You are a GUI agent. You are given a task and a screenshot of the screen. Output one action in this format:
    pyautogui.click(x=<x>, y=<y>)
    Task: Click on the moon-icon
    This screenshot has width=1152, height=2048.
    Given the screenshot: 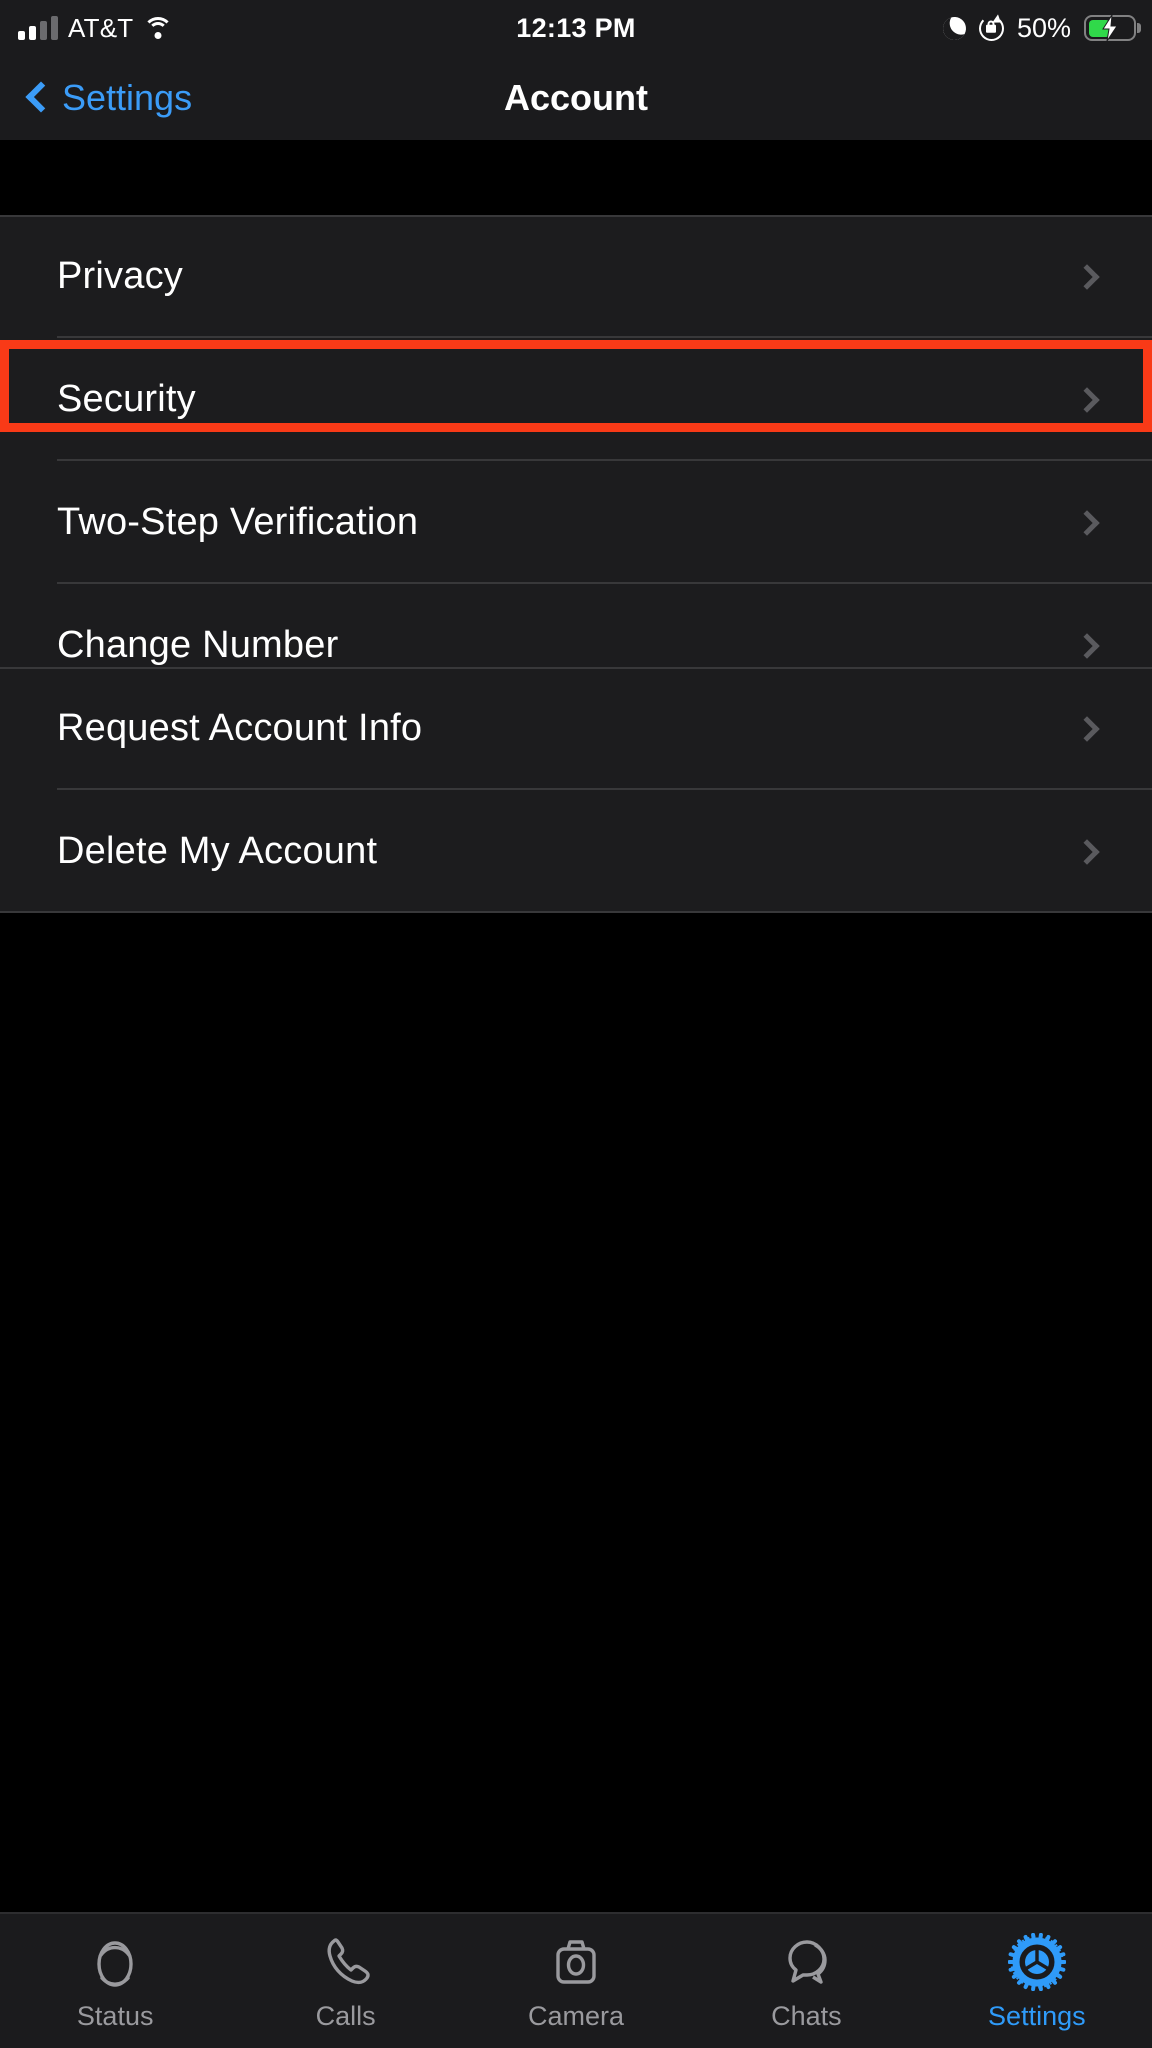 What is the action you would take?
    pyautogui.click(x=954, y=28)
    